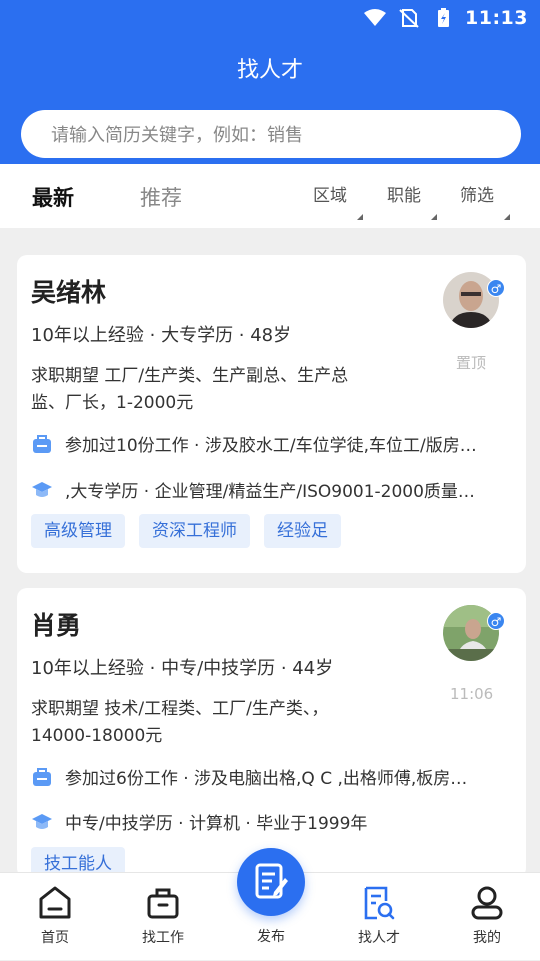 The width and height of the screenshot is (540, 961). I want to click on education-row: 中专/中技学历 · 计算机 · 毕业于1999年, so click(271, 821).